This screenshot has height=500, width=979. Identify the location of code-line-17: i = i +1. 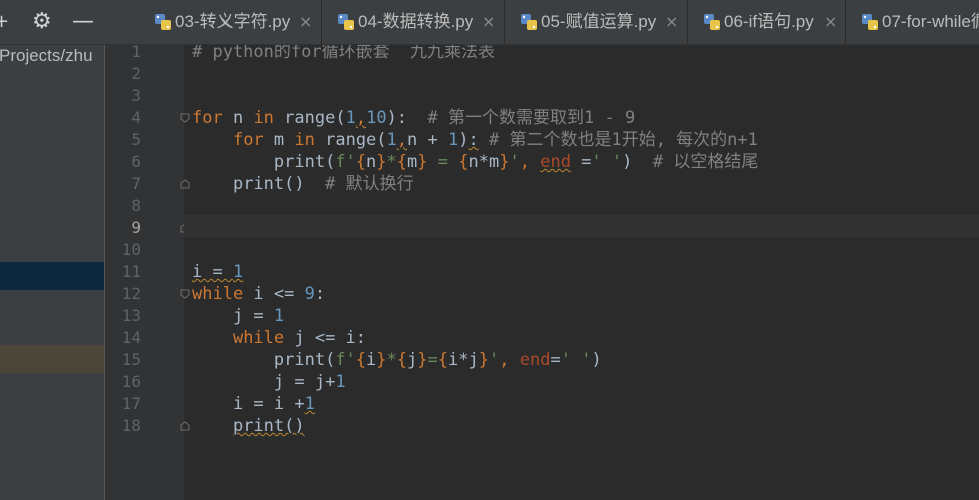
(253, 404).